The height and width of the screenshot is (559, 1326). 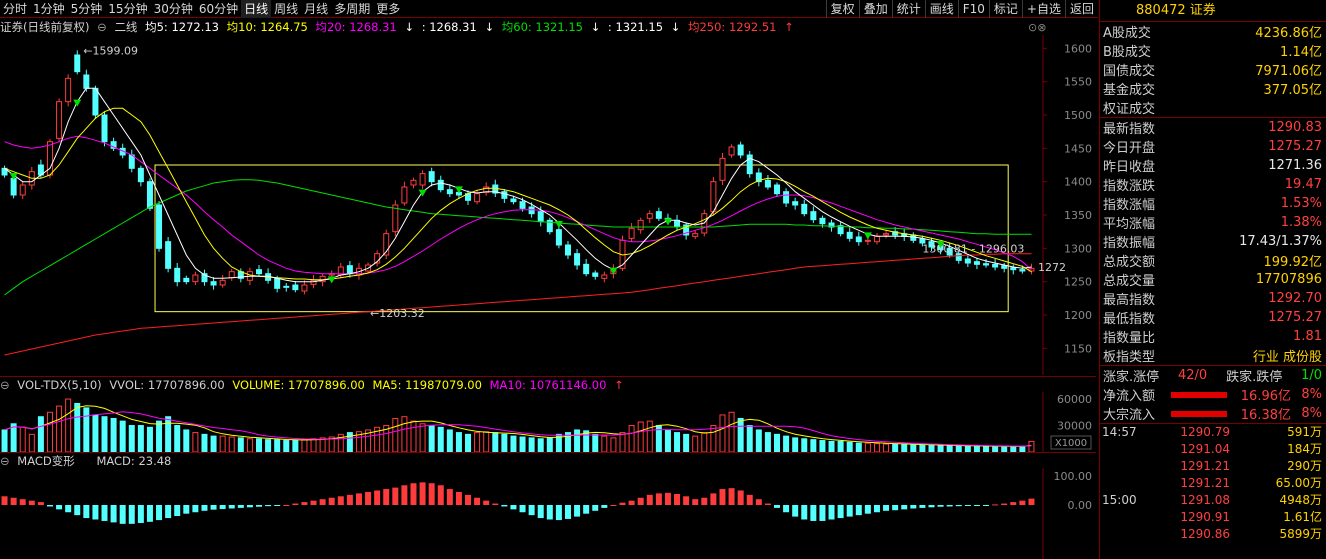 I want to click on tick-row: 15:00 1291.08 4948万, so click(x=1213, y=500).